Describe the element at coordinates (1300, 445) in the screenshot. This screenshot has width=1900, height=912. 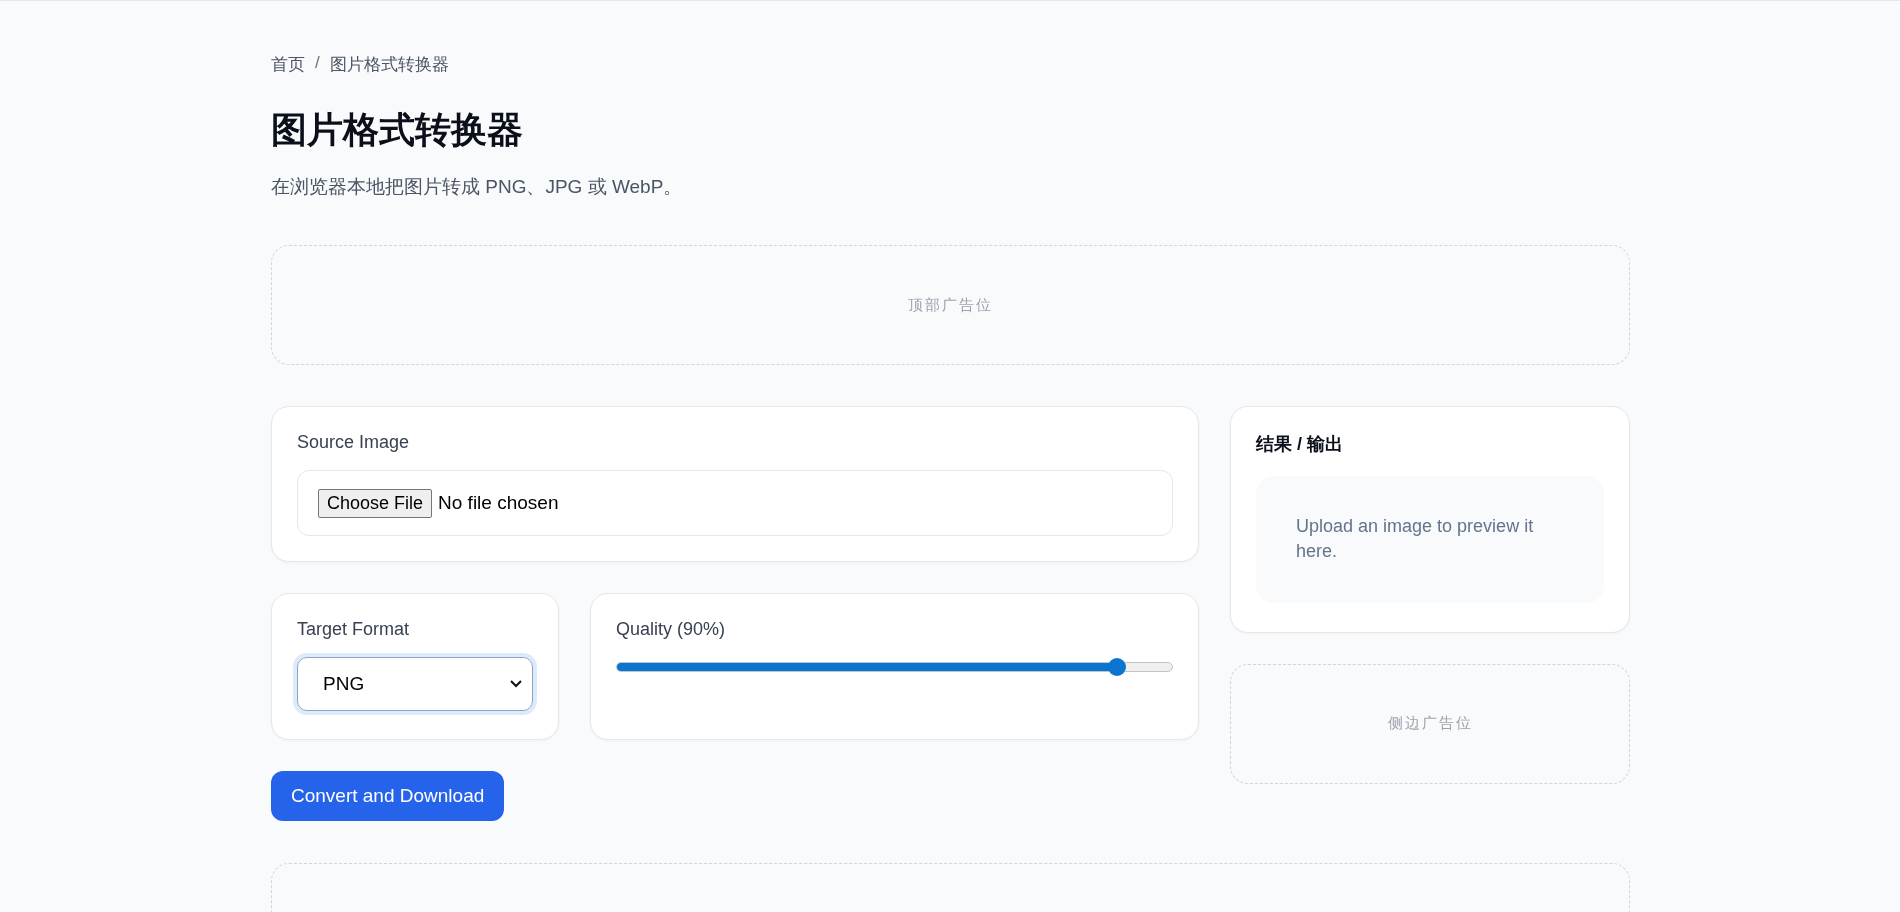
I see `result-title: 结果 / 输出` at that location.